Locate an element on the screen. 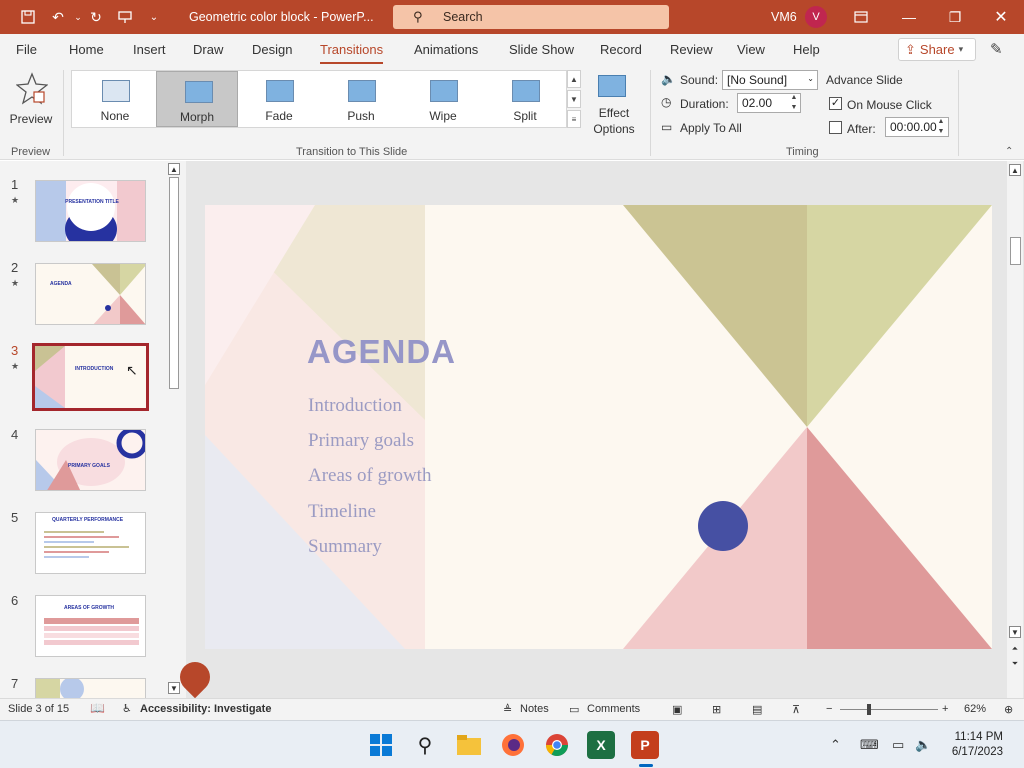 The image size is (1024, 768). undo-icon: ↶ is located at coordinates (58, 17).